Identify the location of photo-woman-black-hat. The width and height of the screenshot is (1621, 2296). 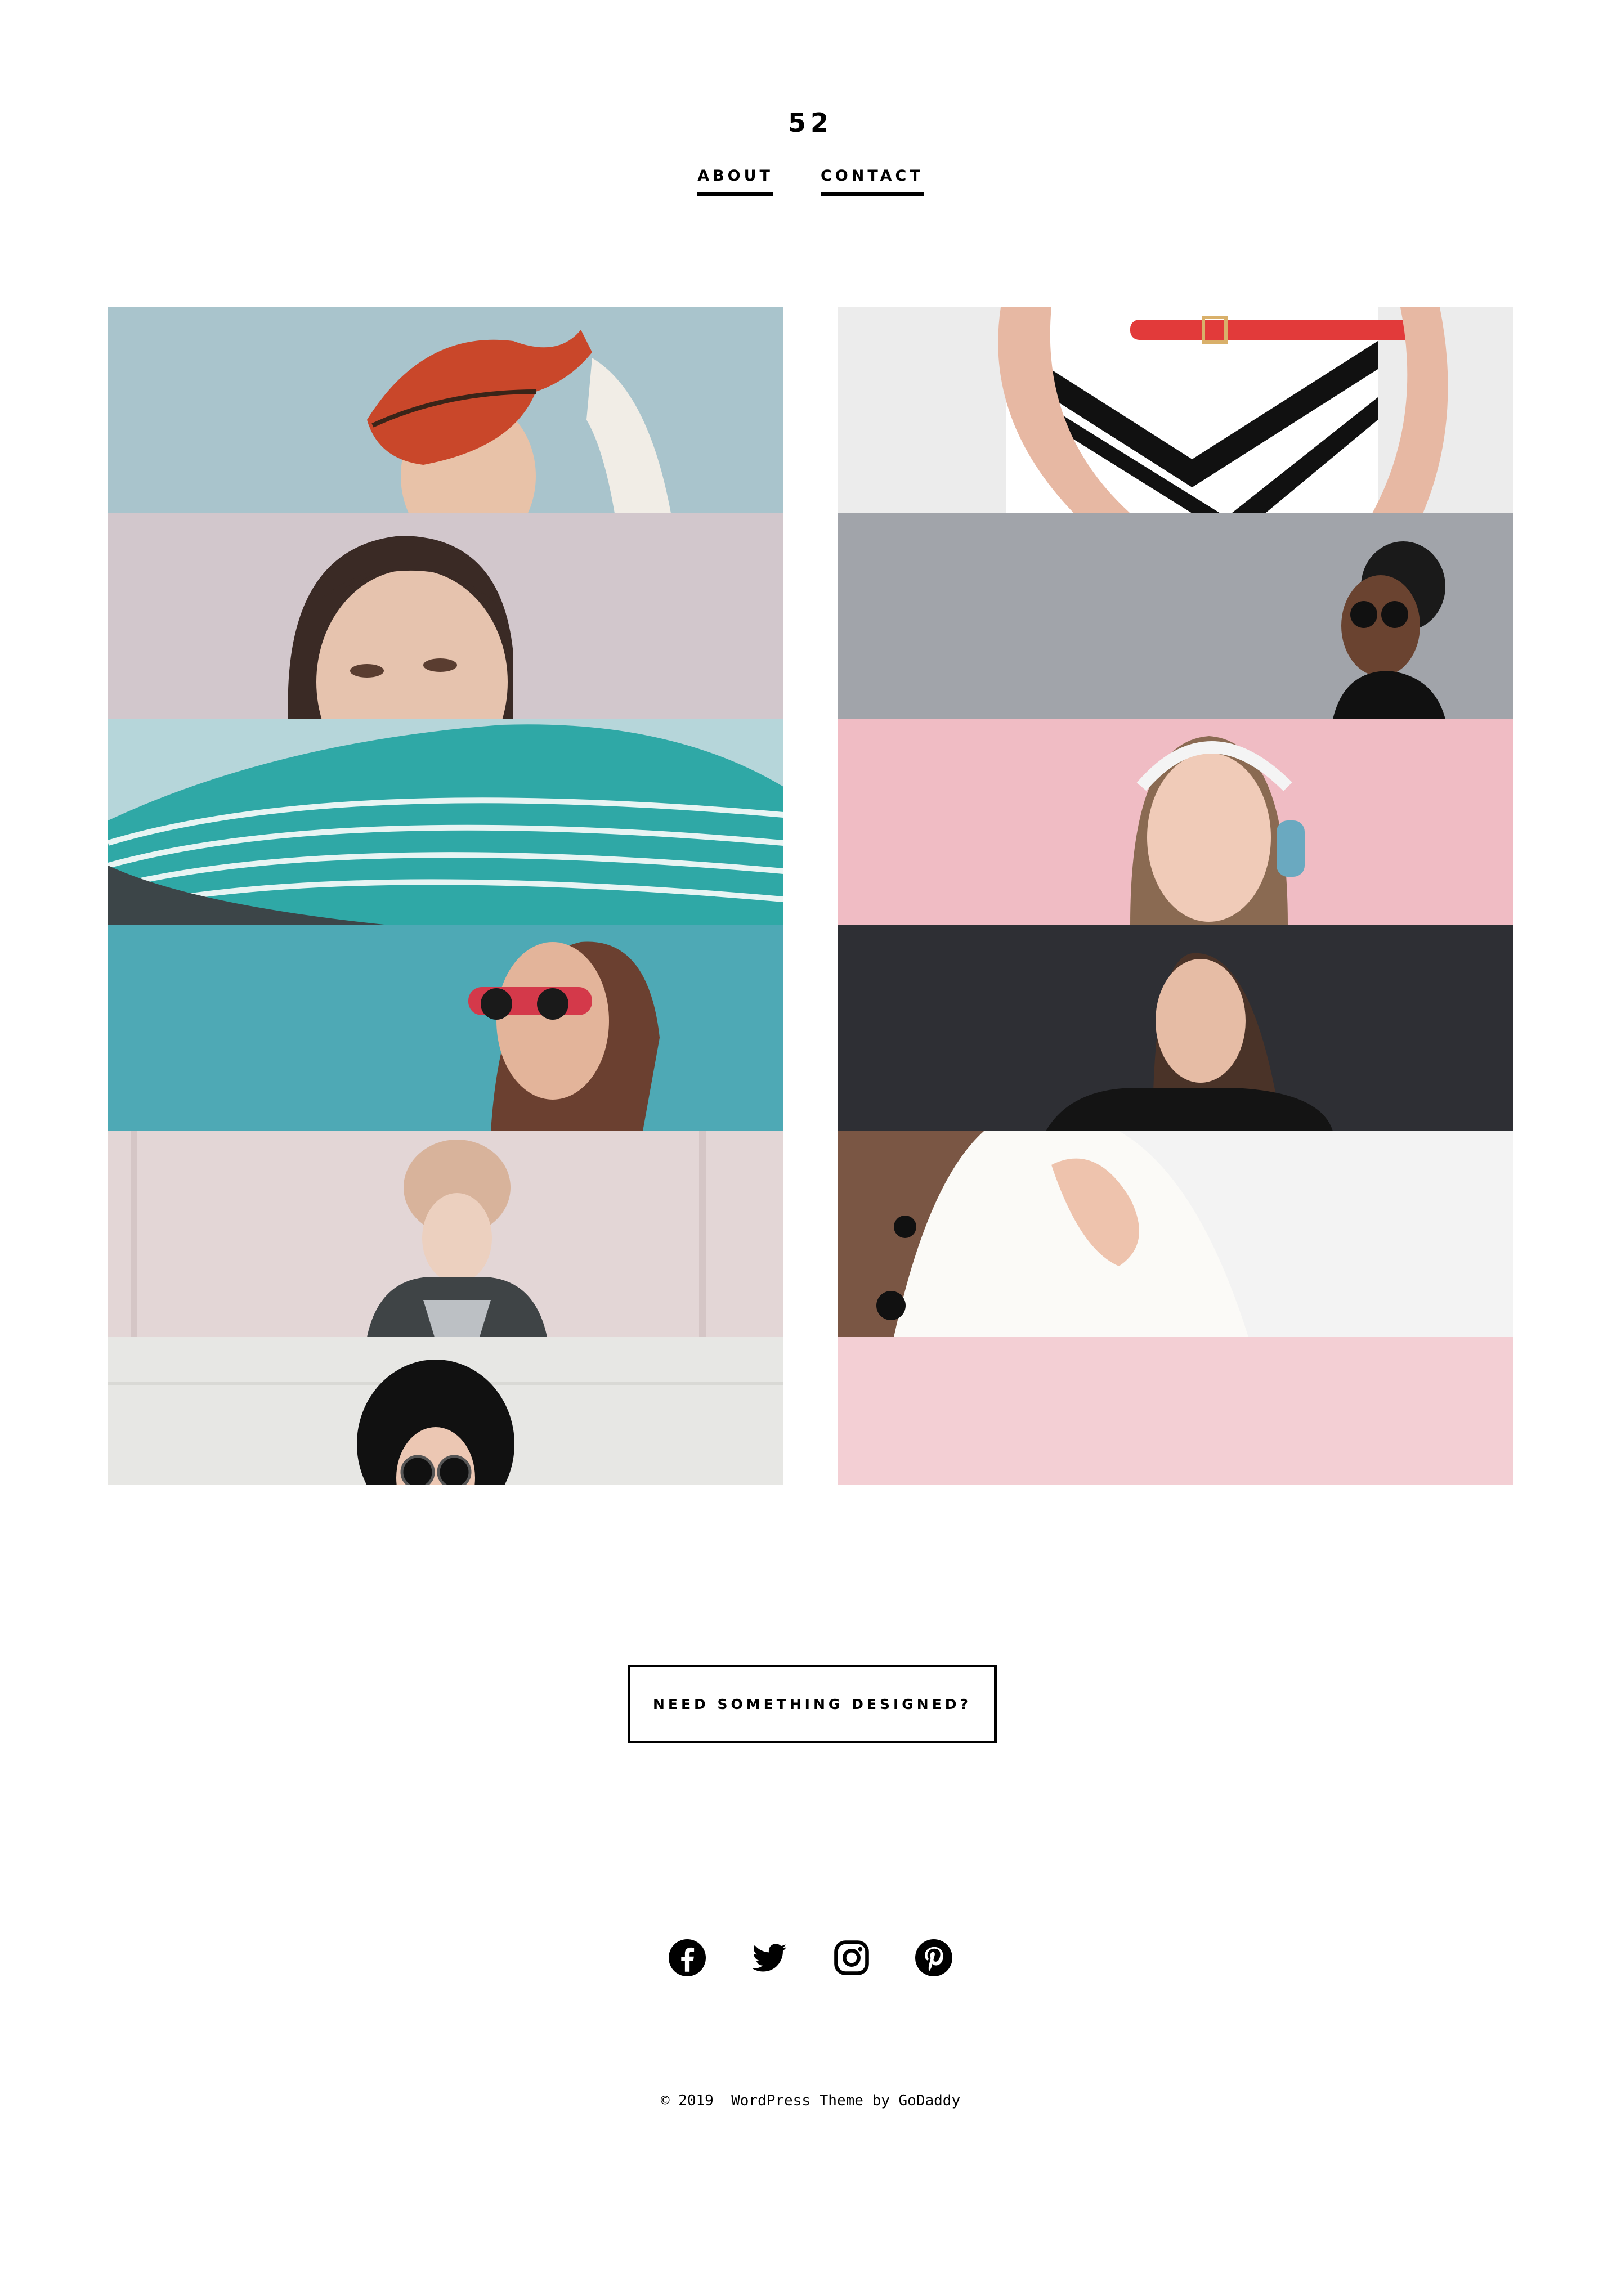
(446, 1411).